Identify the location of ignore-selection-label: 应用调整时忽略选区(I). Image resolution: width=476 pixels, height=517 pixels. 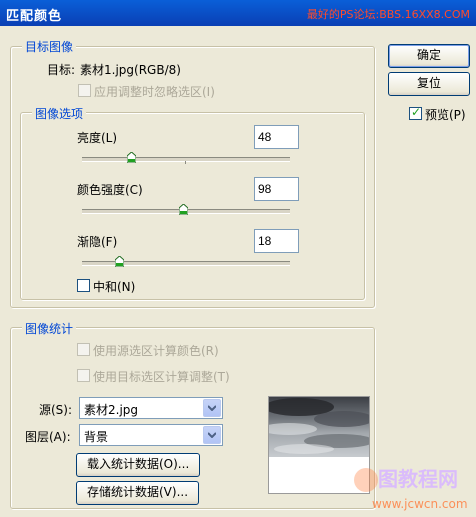
(154, 92).